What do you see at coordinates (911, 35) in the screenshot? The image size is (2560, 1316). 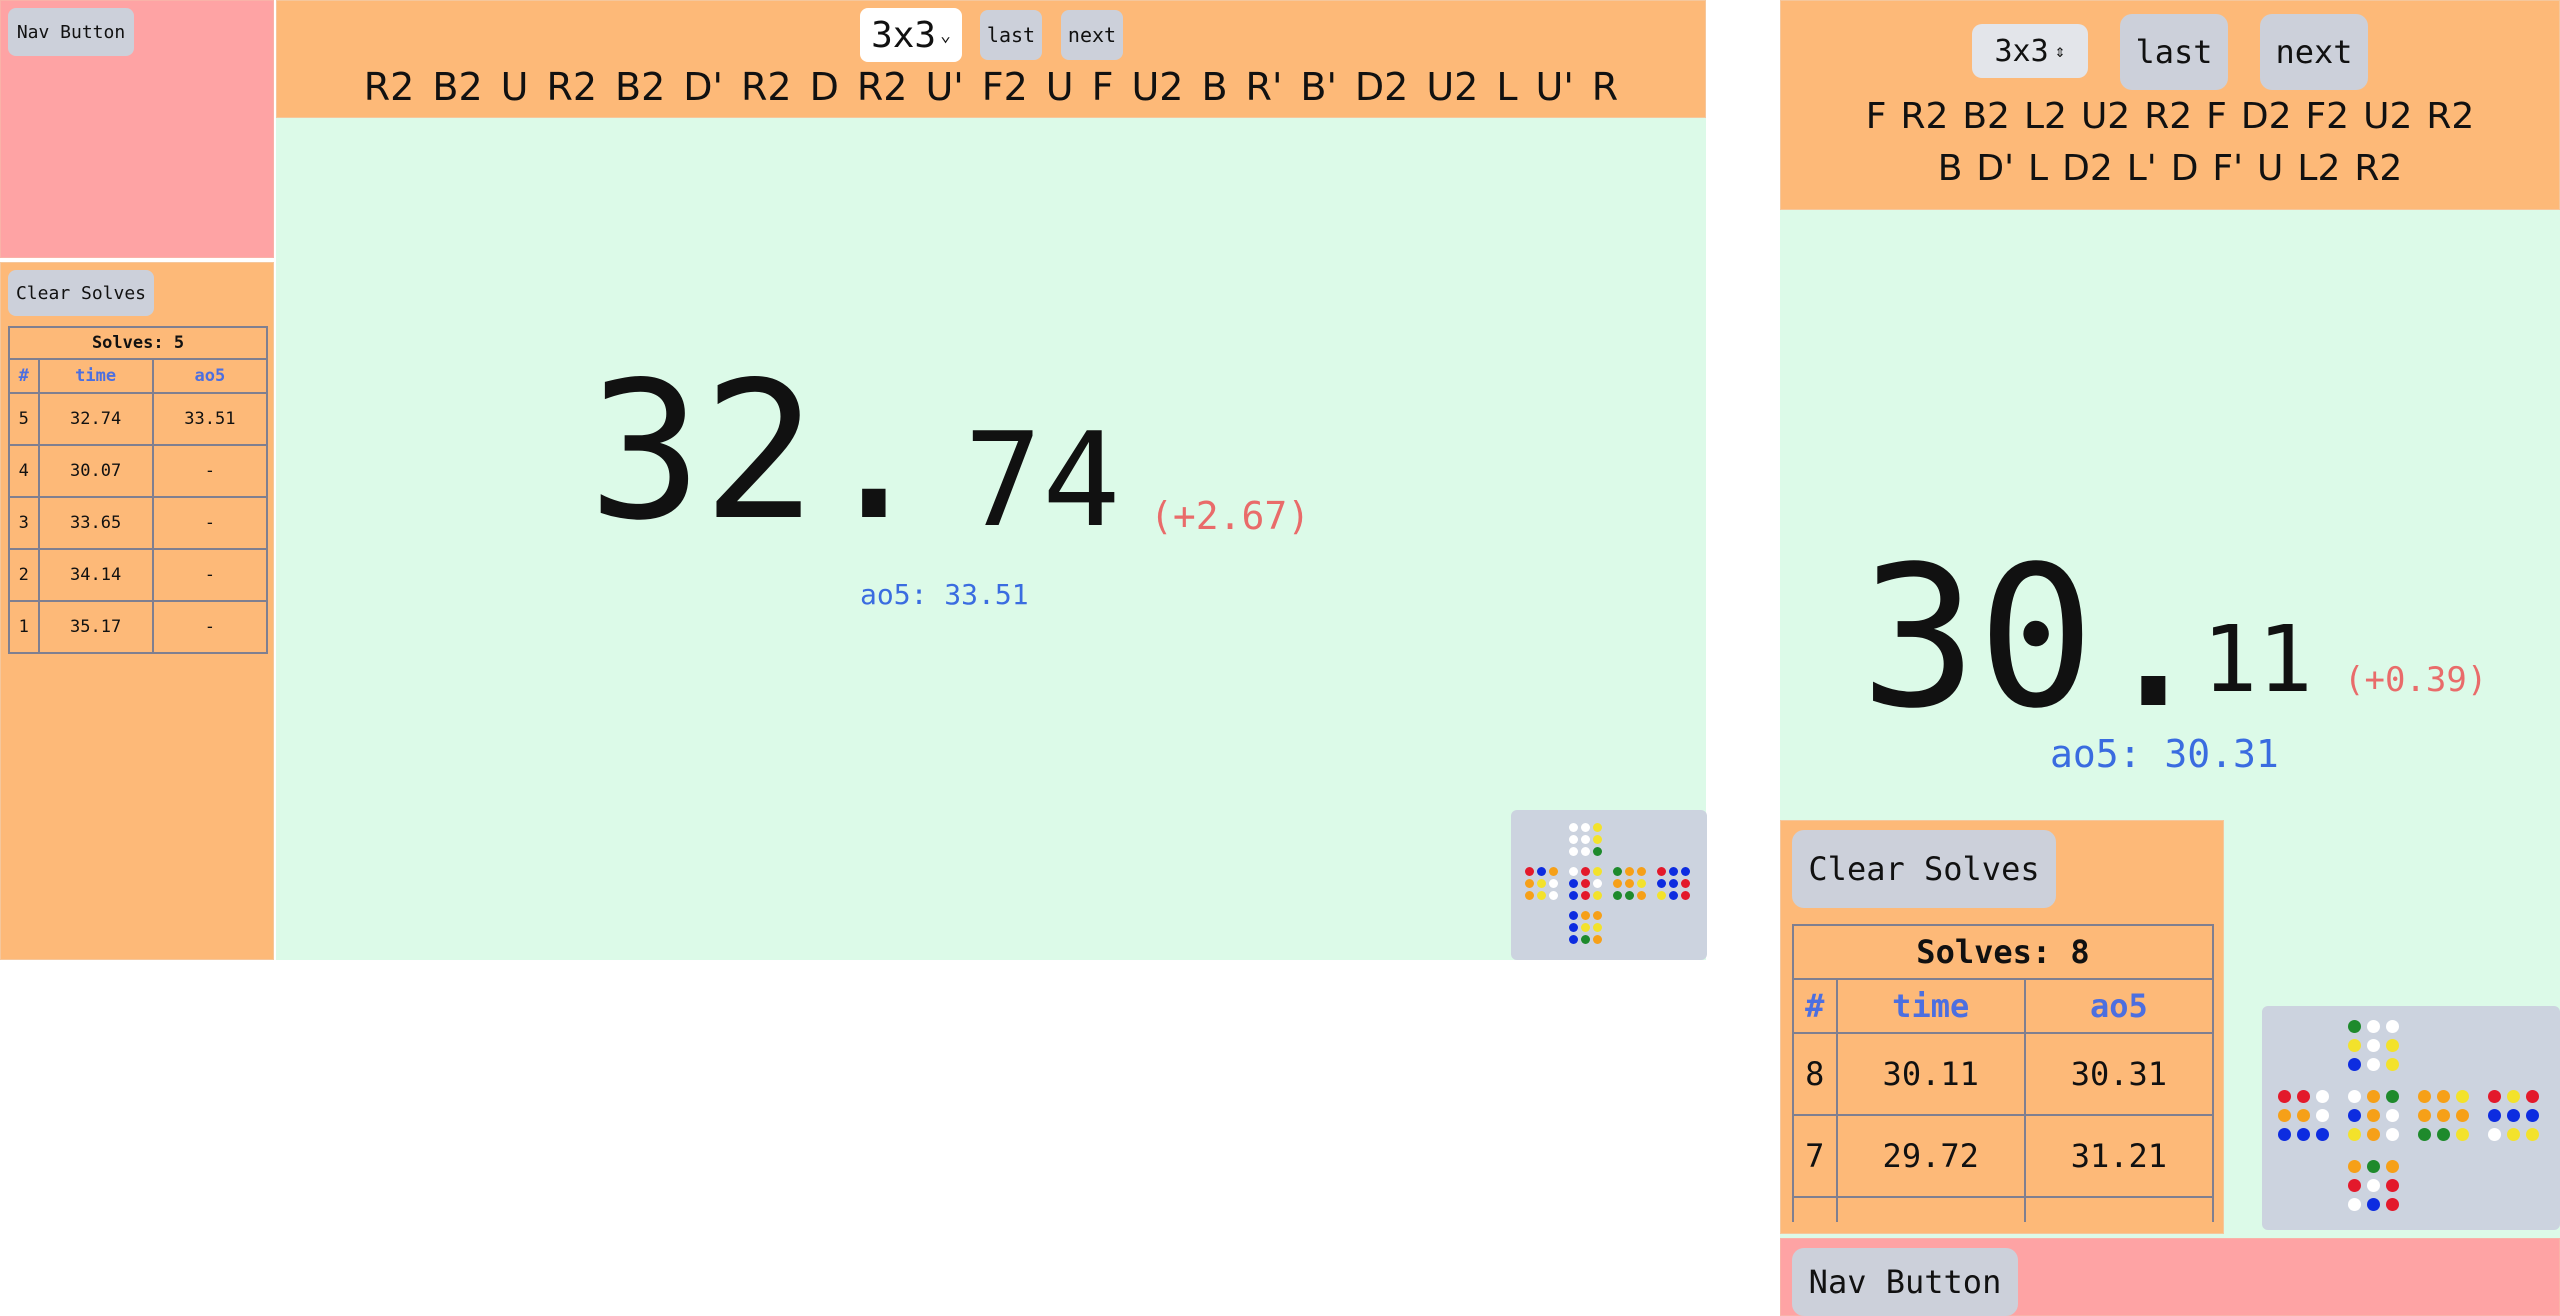 I see `left-puzzle-select: 3x3 ⌄` at bounding box center [911, 35].